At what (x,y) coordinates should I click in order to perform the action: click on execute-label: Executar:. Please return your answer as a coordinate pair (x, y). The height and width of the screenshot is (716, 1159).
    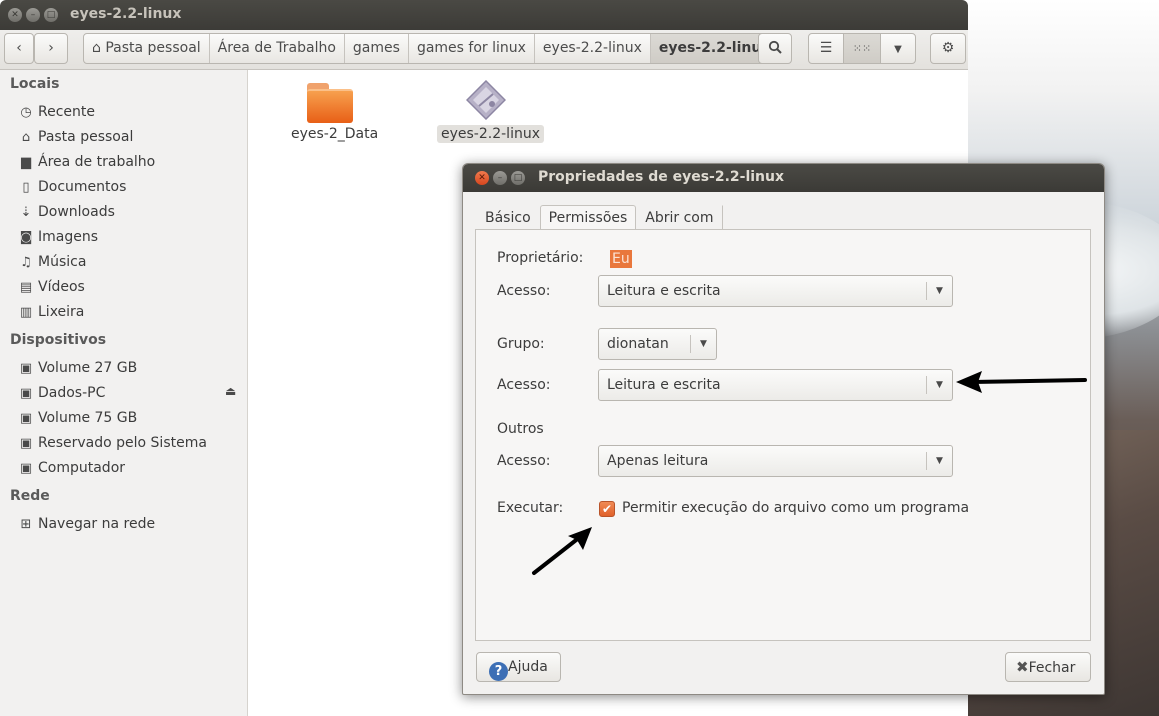
    Looking at the image, I should click on (530, 508).